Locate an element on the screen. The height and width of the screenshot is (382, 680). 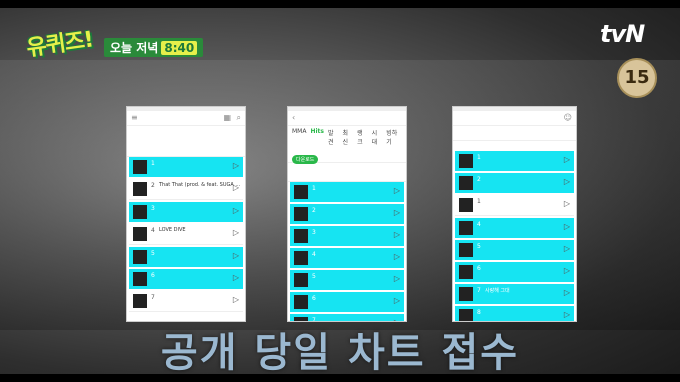
letterbox-top is located at coordinates (340, 4).